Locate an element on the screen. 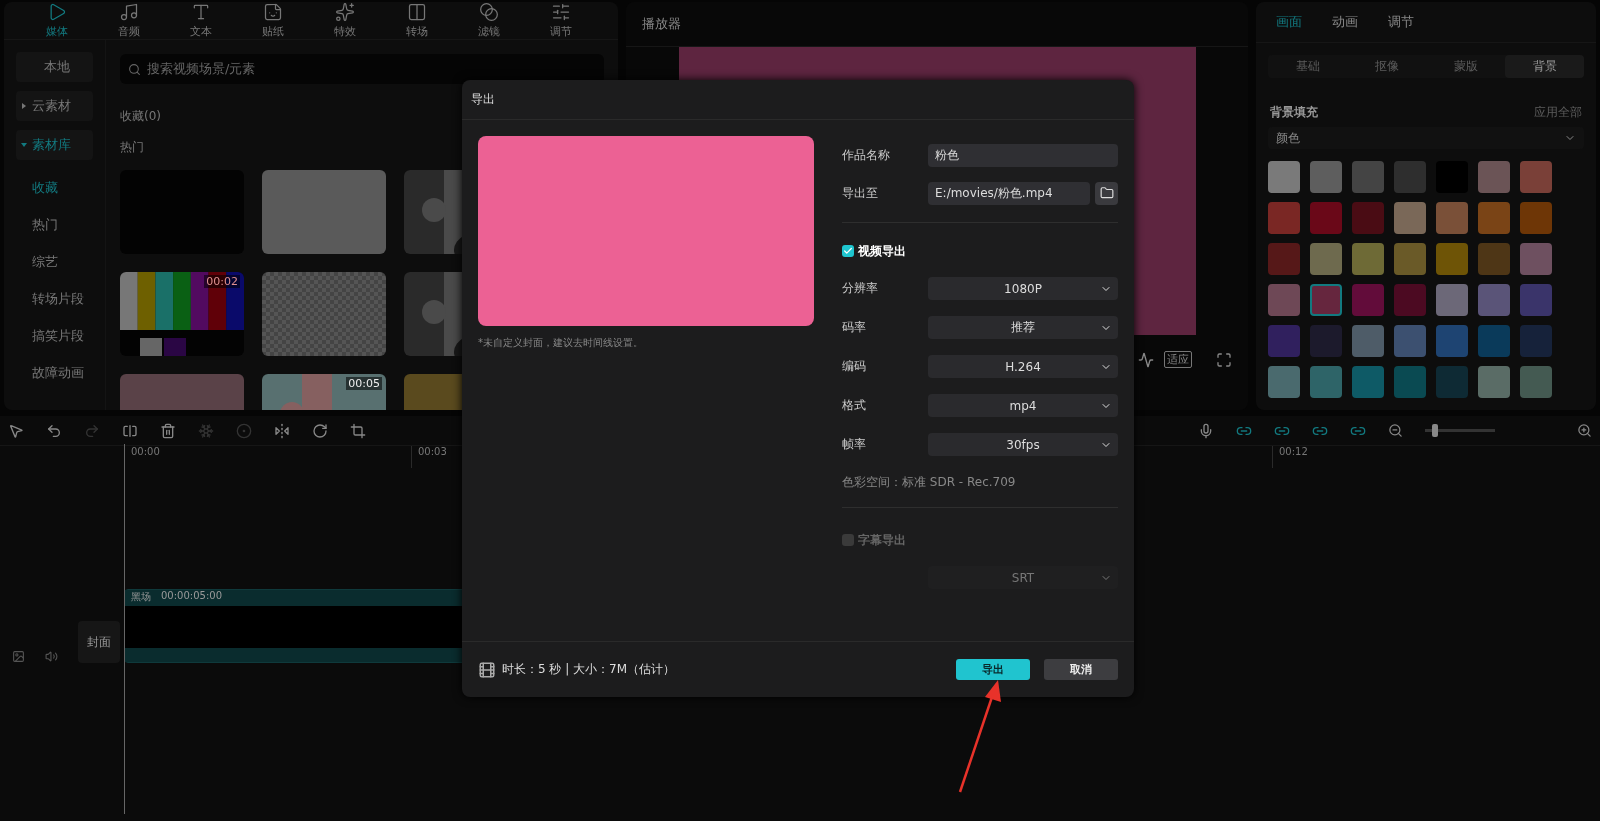 This screenshot has width=1600, height=821. sidebar-item: 转场片段 is located at coordinates (54, 298).